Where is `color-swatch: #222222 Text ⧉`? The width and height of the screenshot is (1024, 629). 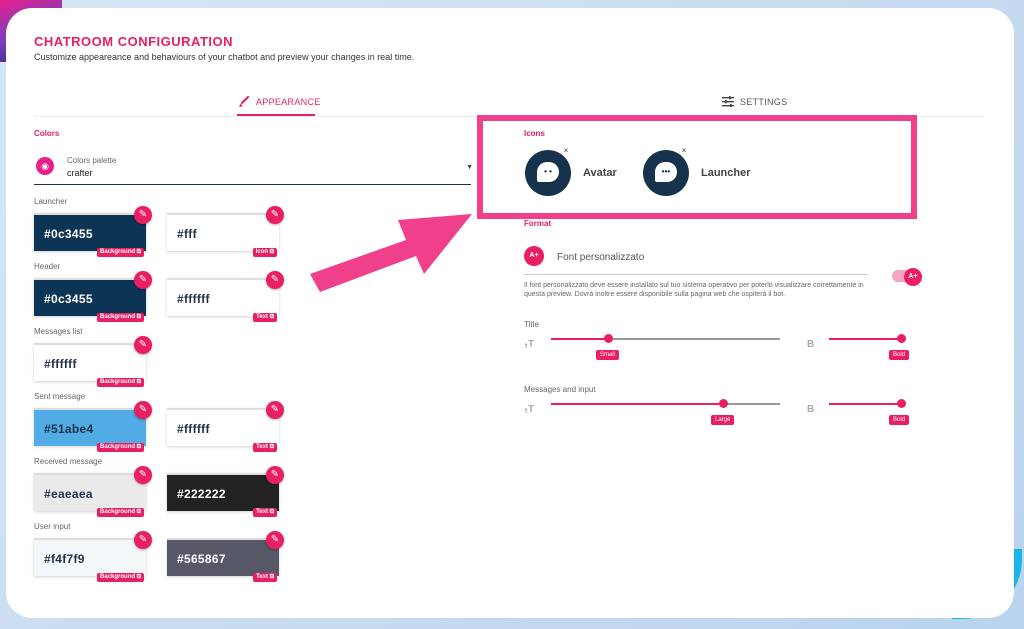 color-swatch: #222222 Text ⧉ is located at coordinates (223, 495).